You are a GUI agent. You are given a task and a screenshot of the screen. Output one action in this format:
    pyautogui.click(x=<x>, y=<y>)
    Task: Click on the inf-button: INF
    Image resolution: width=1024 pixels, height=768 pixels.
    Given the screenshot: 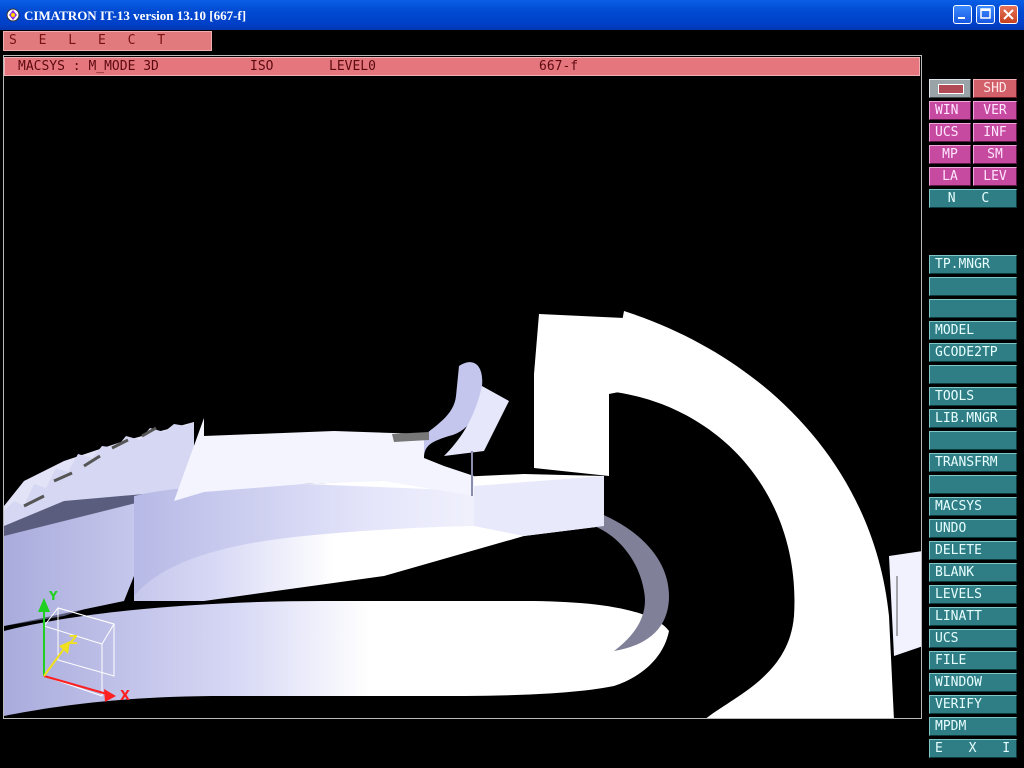 What is the action you would take?
    pyautogui.click(x=995, y=132)
    